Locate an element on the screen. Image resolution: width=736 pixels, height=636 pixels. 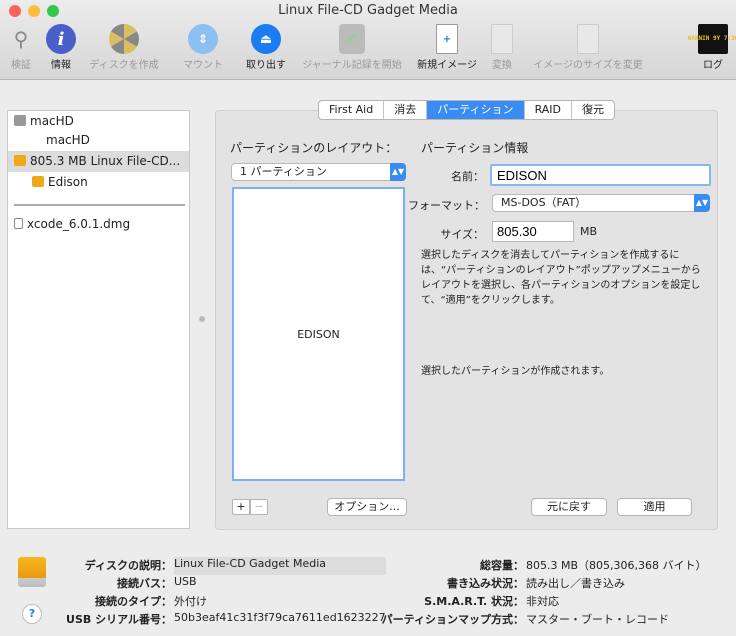
partition-block-label: EDISON is located at coordinates (318, 334).